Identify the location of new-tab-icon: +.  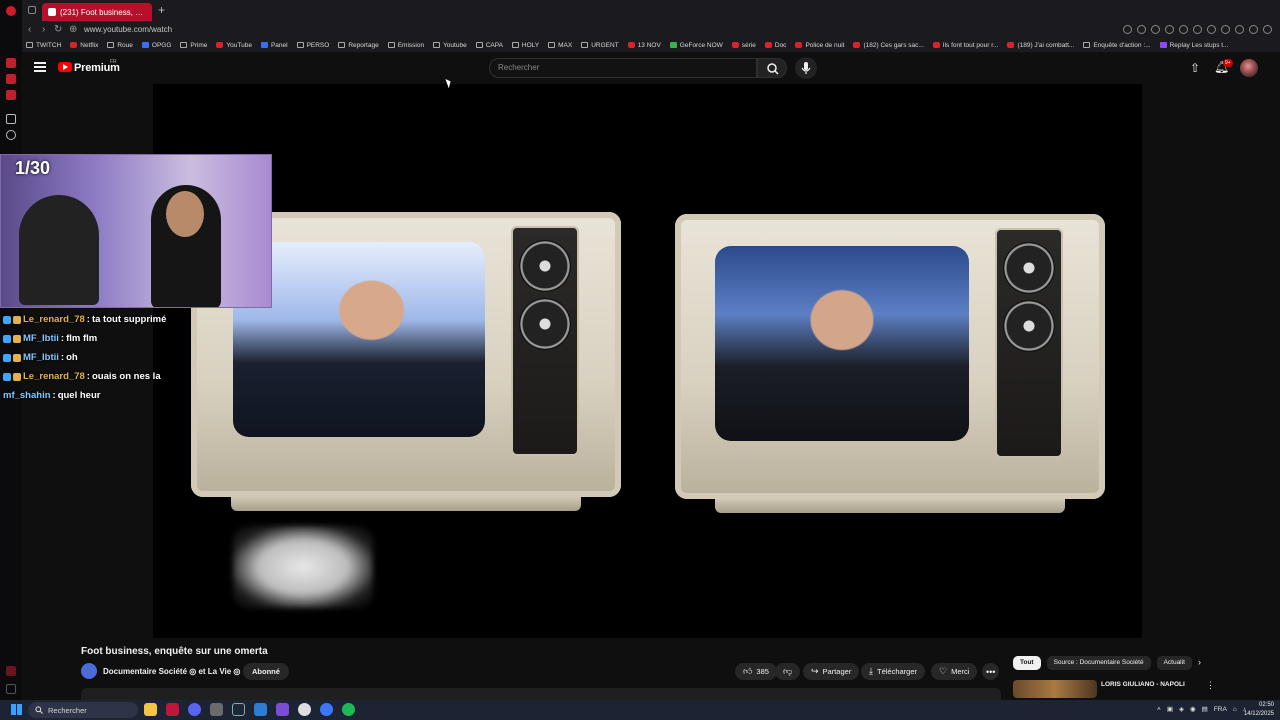
(161, 10).